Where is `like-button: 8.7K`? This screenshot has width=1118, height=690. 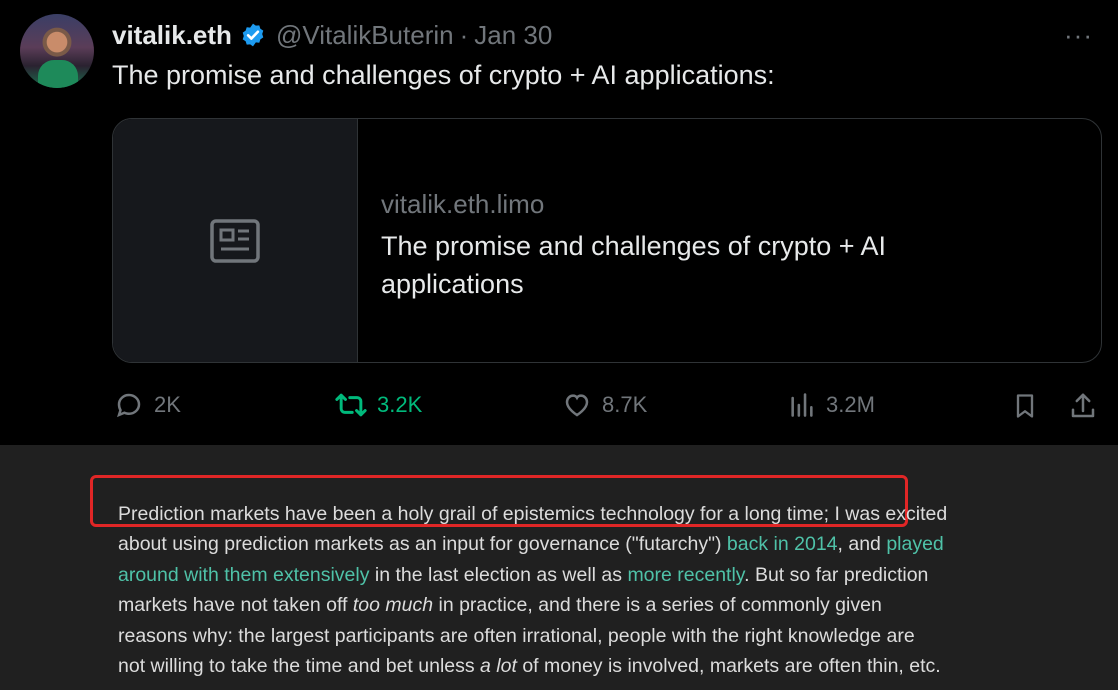 like-button: 8.7K is located at coordinates (604, 405).